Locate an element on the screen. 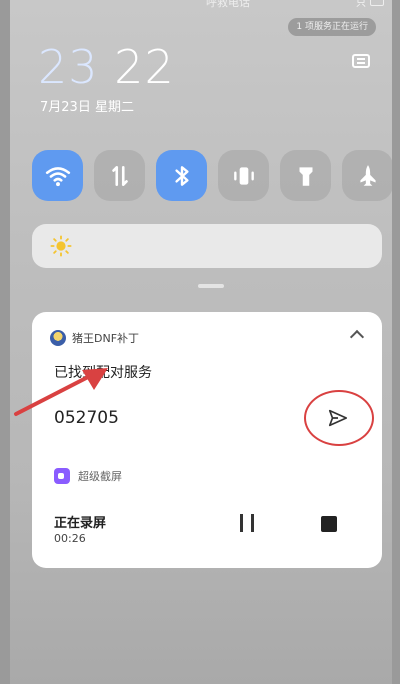 This screenshot has width=400, height=684. pause-icon-bar is located at coordinates (252, 523).